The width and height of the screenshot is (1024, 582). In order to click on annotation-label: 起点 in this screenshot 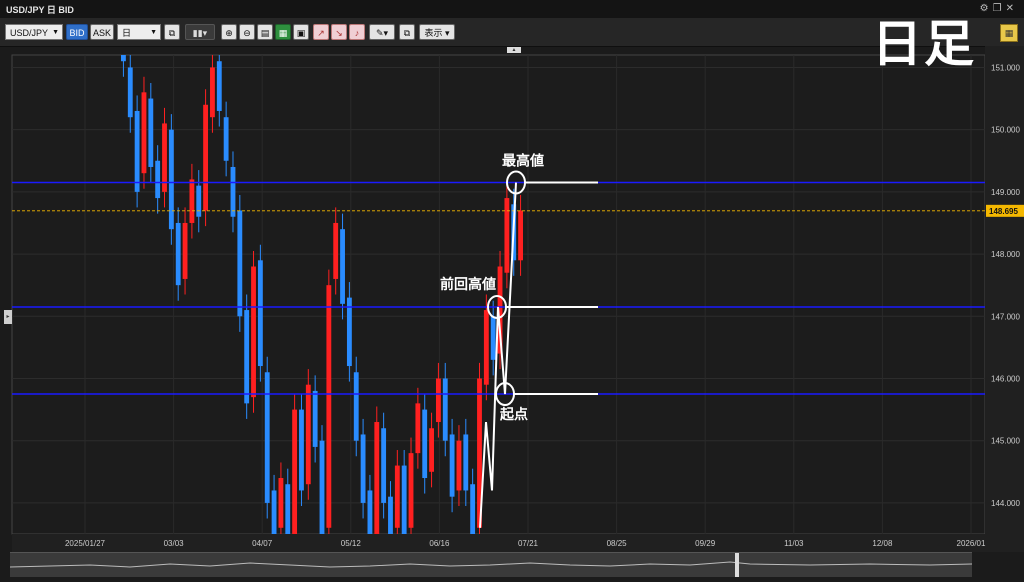, I will do `click(513, 414)`.